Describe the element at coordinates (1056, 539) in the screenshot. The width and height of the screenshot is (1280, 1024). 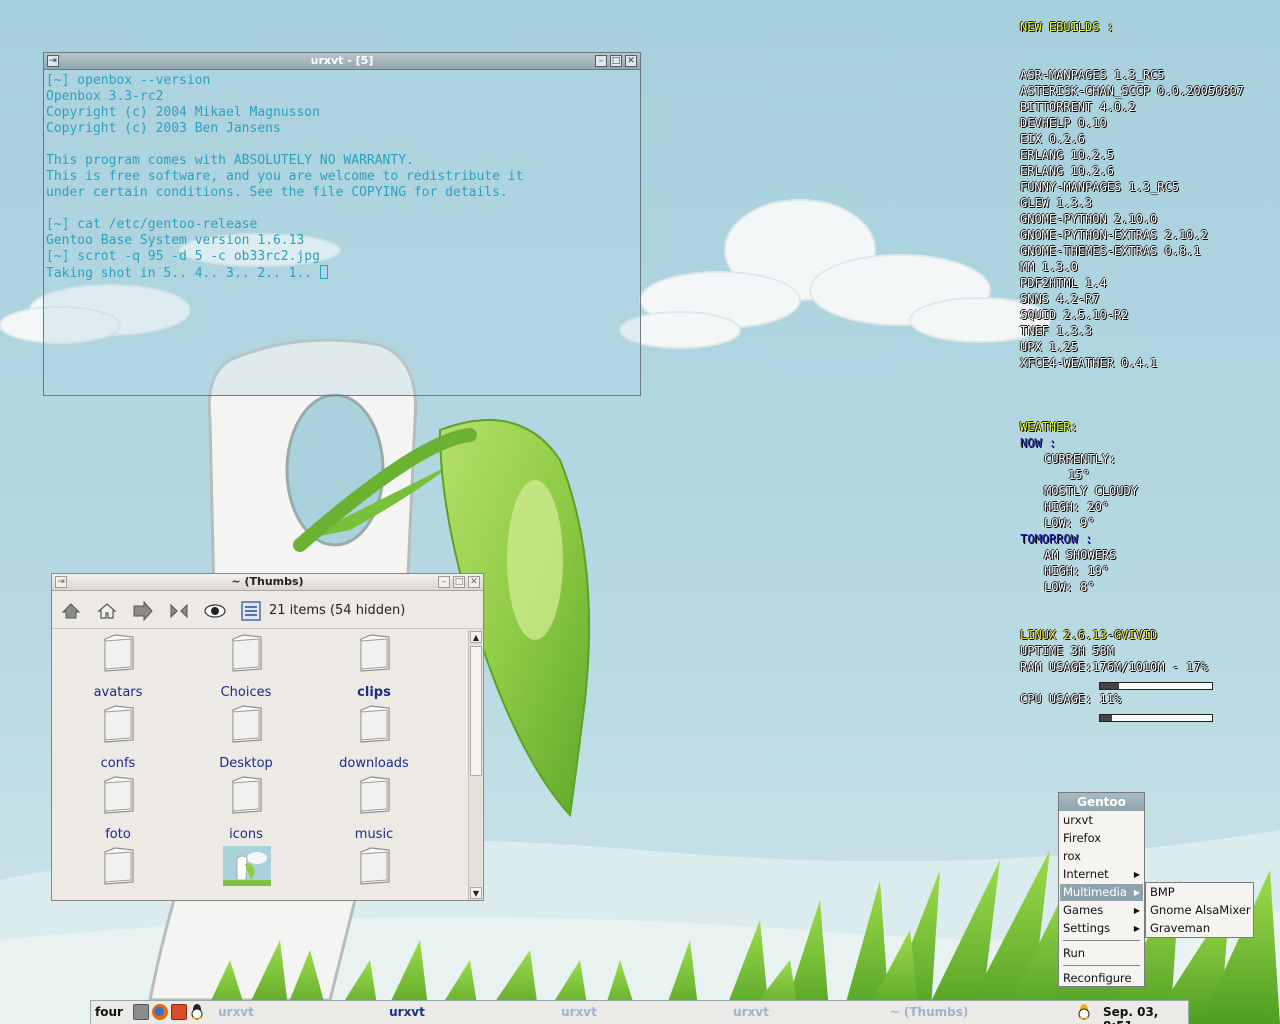
I see `weather-tomorrow-label: TOMORROW :` at that location.